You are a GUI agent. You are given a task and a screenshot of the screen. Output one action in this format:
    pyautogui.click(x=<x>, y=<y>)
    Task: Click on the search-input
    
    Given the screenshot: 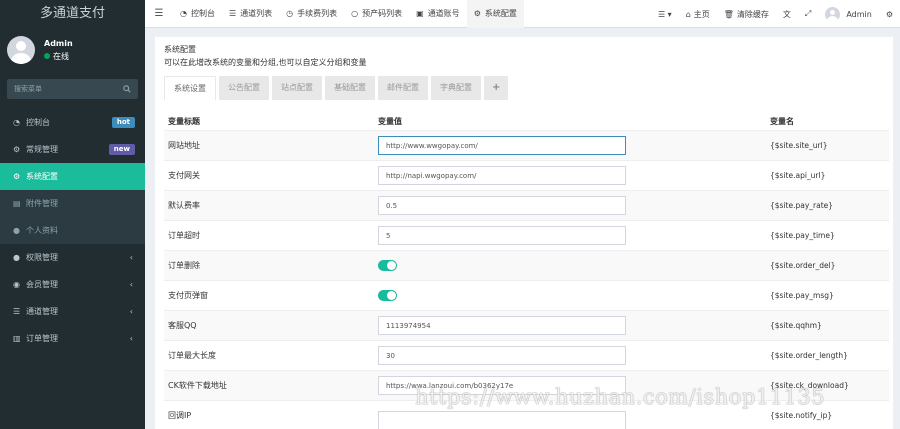 What is the action you would take?
    pyautogui.click(x=63, y=89)
    